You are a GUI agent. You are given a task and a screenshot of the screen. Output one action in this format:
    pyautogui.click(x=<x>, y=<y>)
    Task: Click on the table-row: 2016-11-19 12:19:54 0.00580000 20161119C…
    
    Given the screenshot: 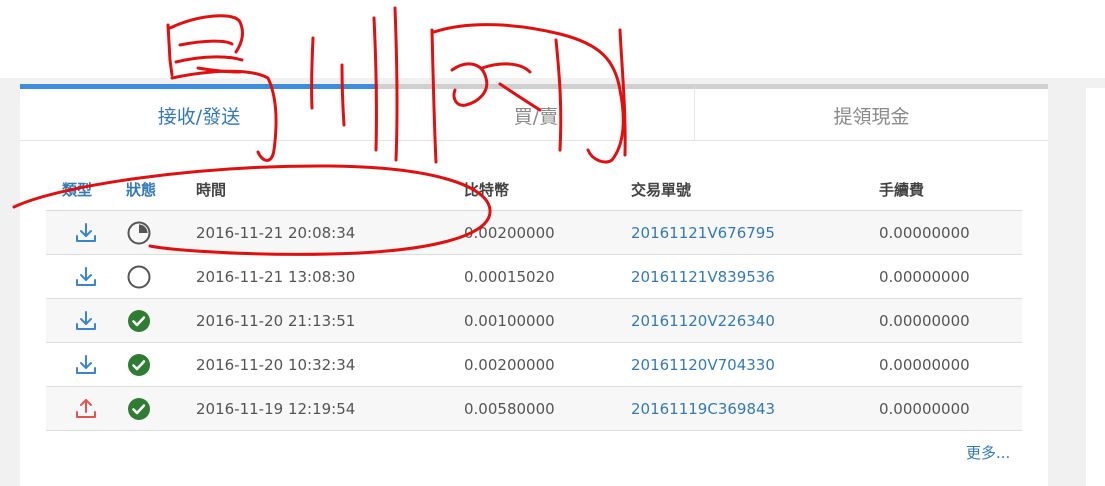 What is the action you would take?
    pyautogui.click(x=534, y=408)
    